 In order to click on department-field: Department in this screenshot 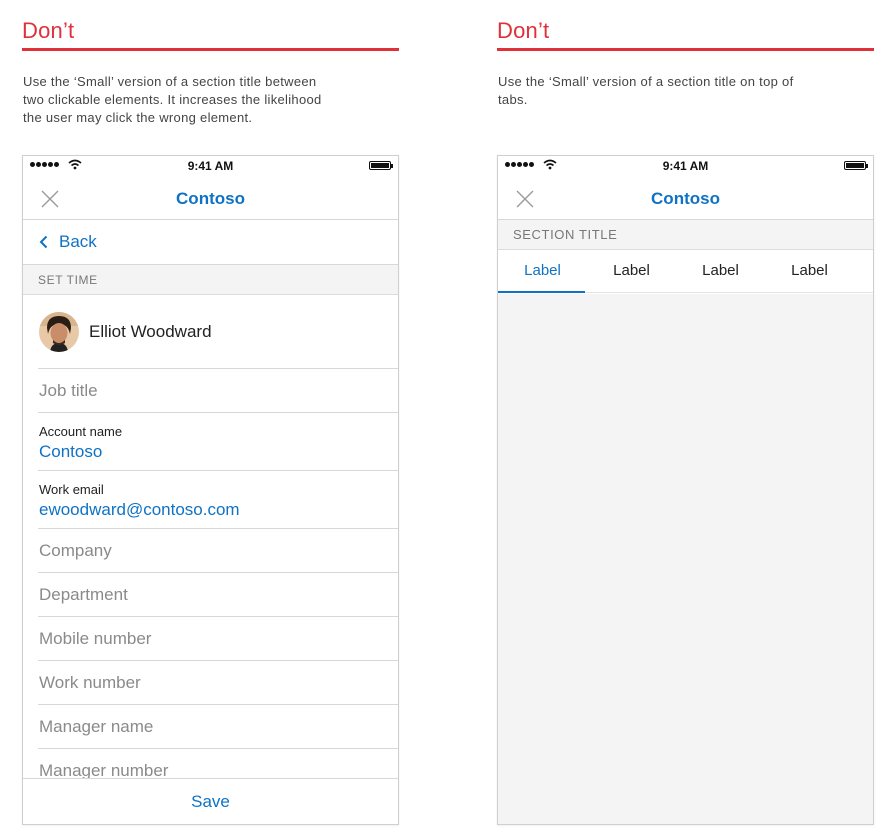, I will do `click(218, 594)`.